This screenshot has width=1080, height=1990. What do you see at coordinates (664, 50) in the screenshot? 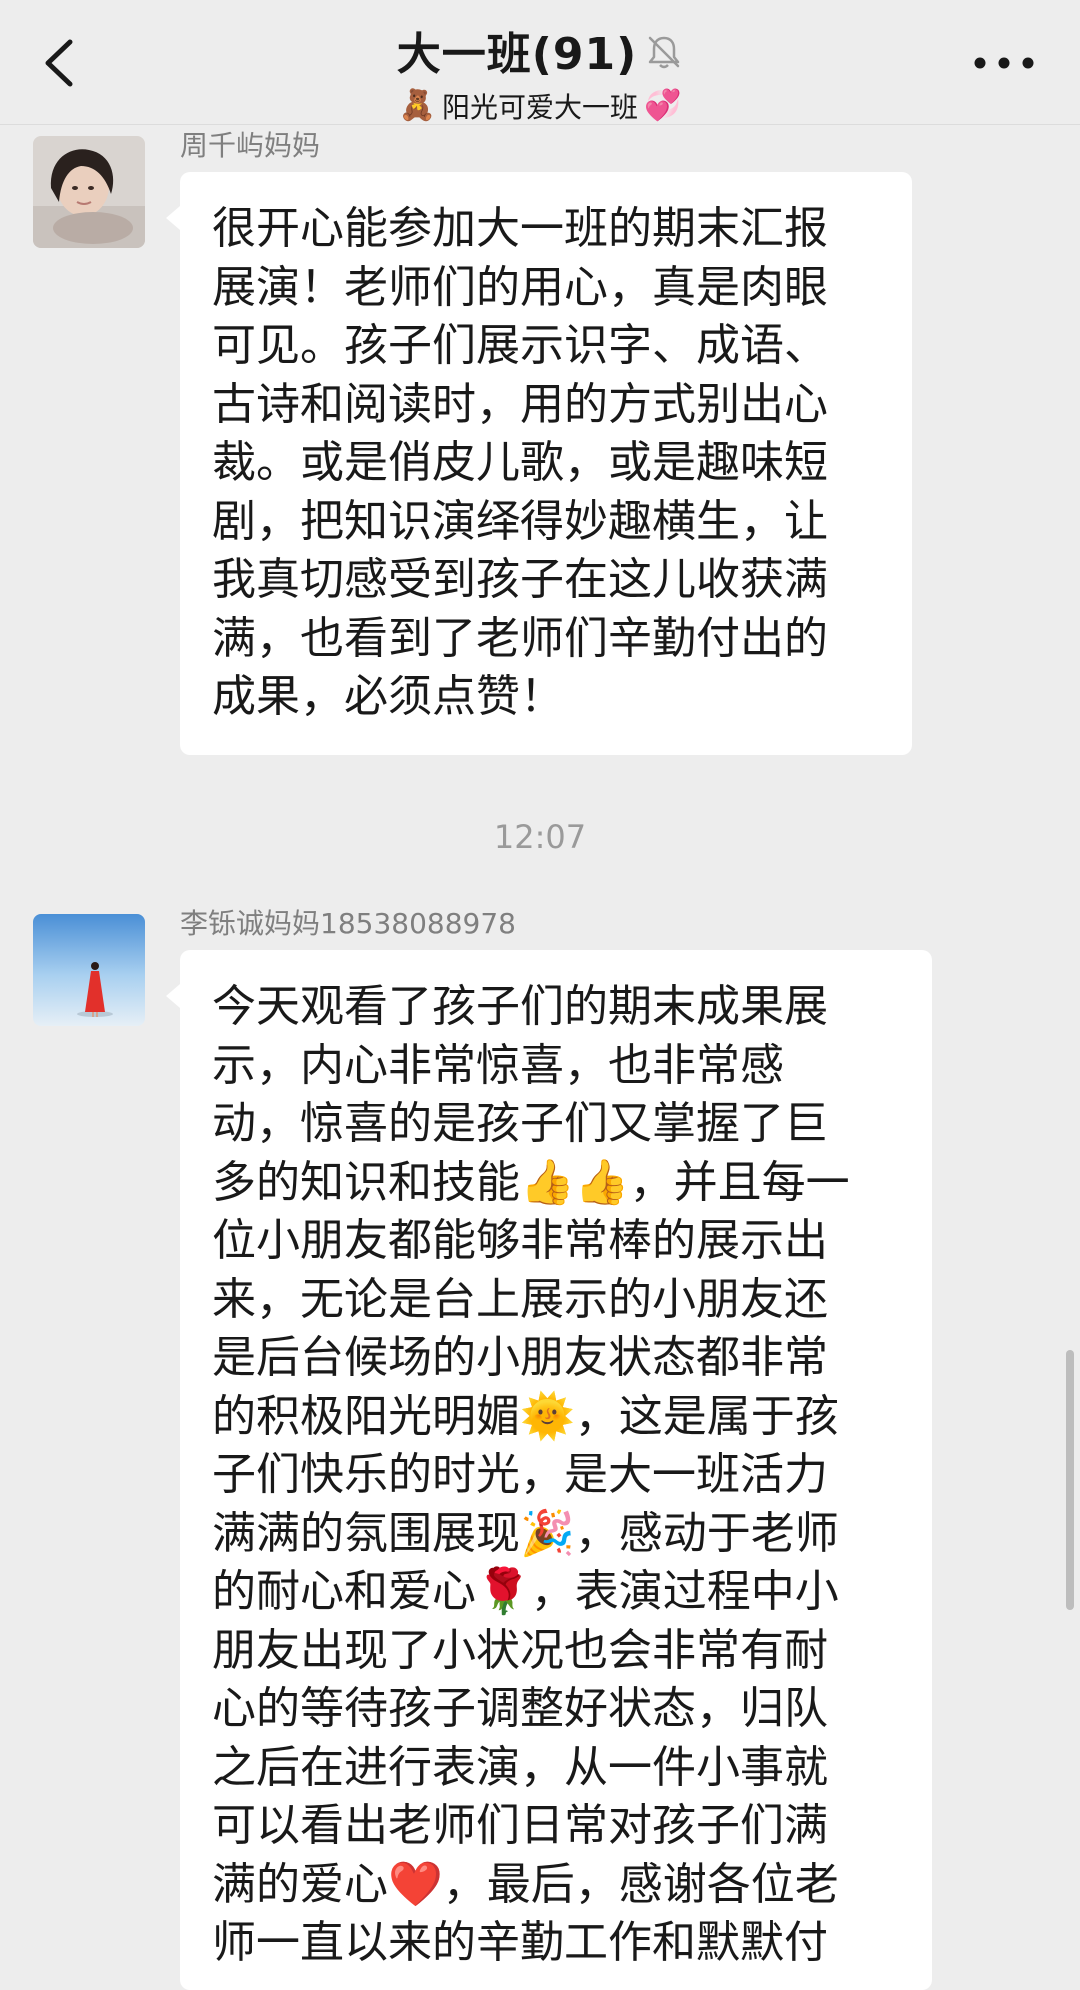
I see `bell-muted-icon` at bounding box center [664, 50].